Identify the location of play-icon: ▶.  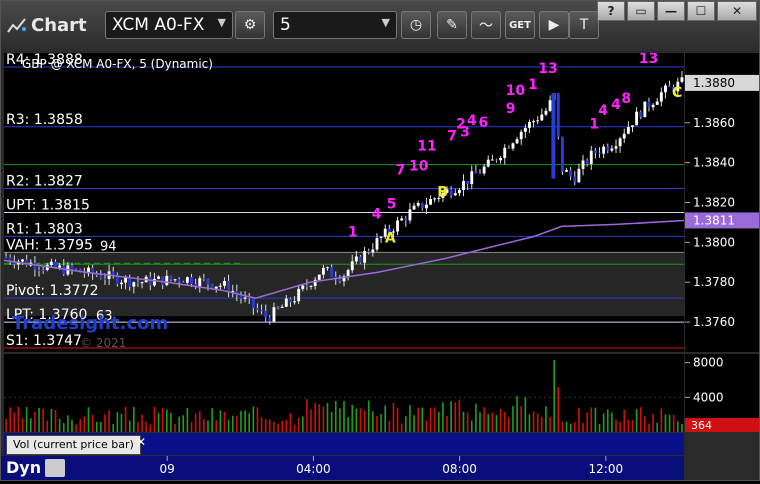
(554, 25).